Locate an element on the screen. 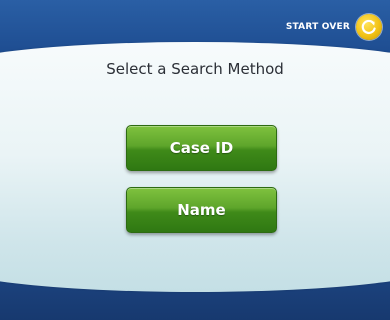  start-over-button: START OVER is located at coordinates (334, 27).